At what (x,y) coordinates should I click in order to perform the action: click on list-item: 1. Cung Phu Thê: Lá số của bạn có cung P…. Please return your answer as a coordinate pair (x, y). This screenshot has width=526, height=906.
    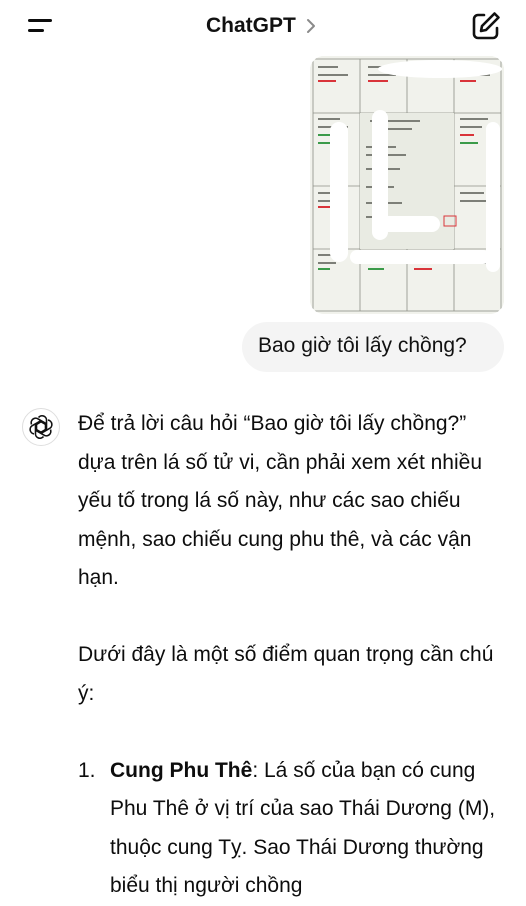
    Looking at the image, I should click on (293, 829).